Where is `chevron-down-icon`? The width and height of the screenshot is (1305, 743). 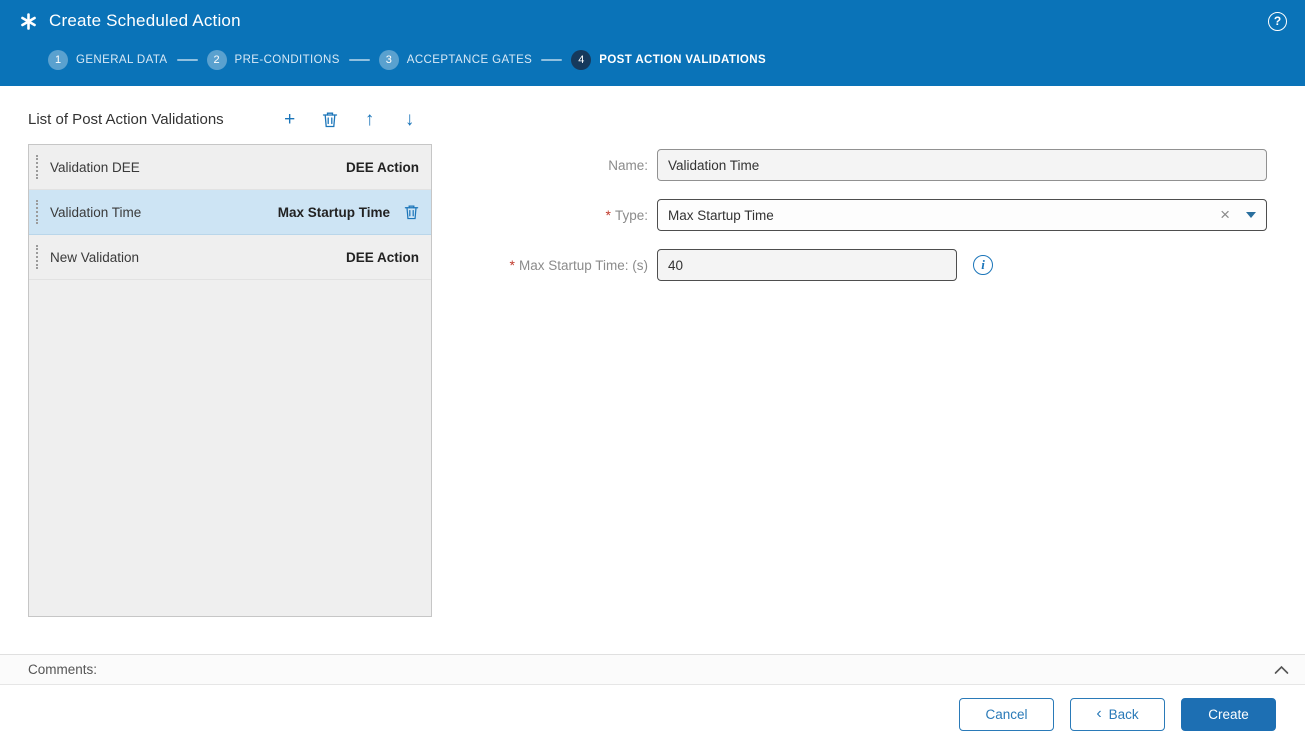
chevron-down-icon is located at coordinates (1251, 215).